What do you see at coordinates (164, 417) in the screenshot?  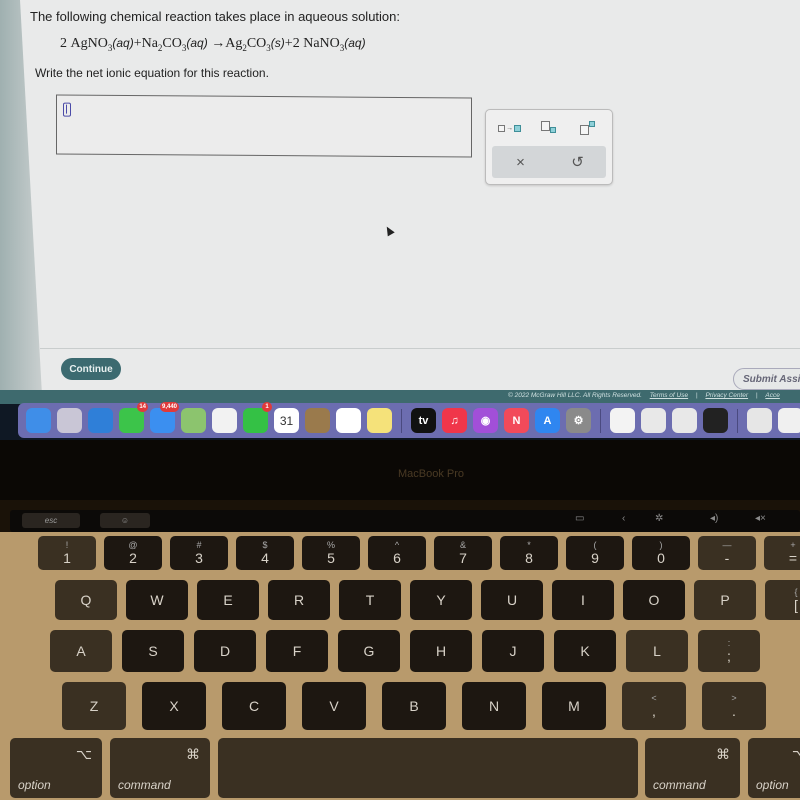 I see `dock-mail-icon: 9,440` at bounding box center [164, 417].